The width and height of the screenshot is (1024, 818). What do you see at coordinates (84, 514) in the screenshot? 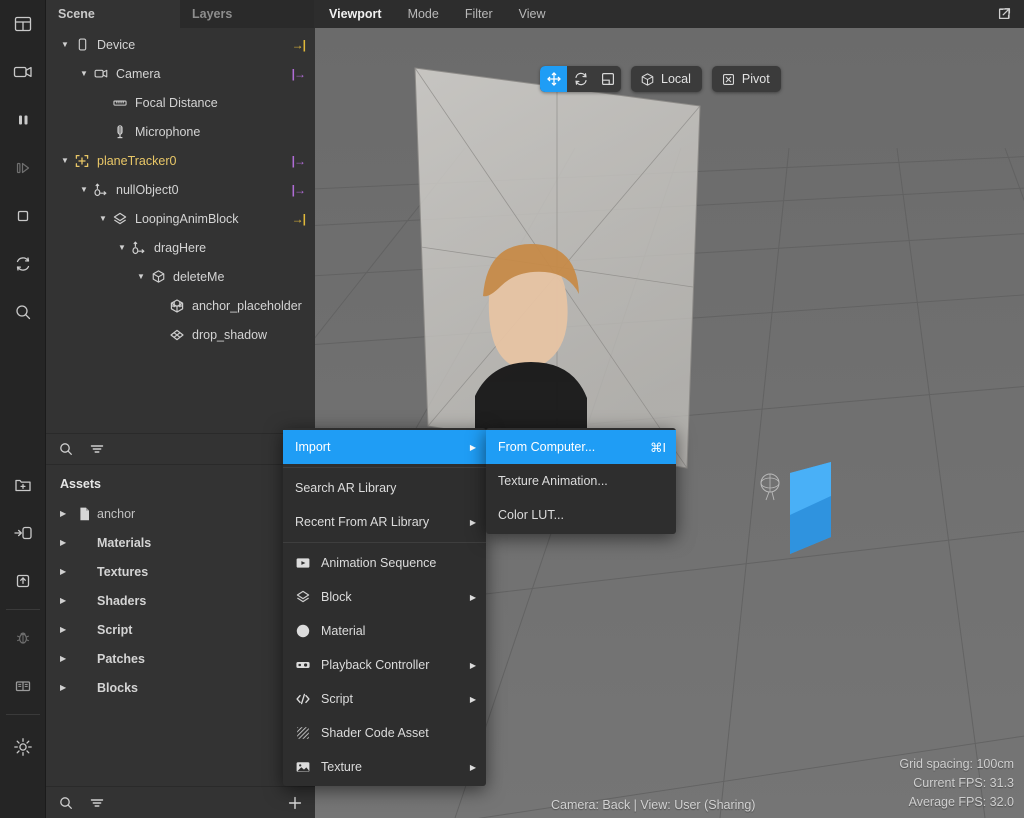
I see `file-icon` at bounding box center [84, 514].